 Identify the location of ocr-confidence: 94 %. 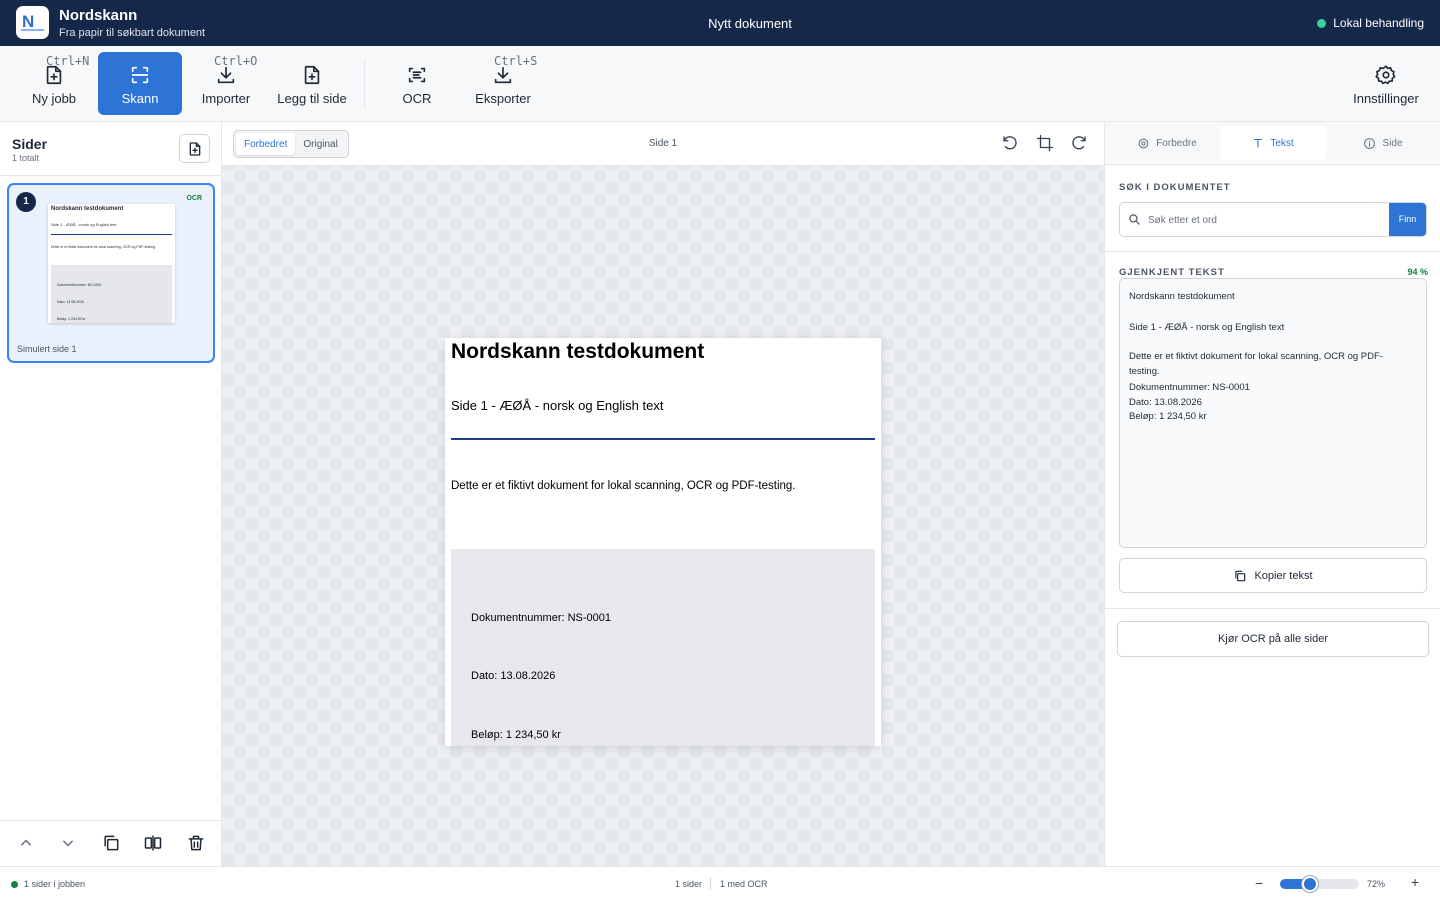
(1417, 272).